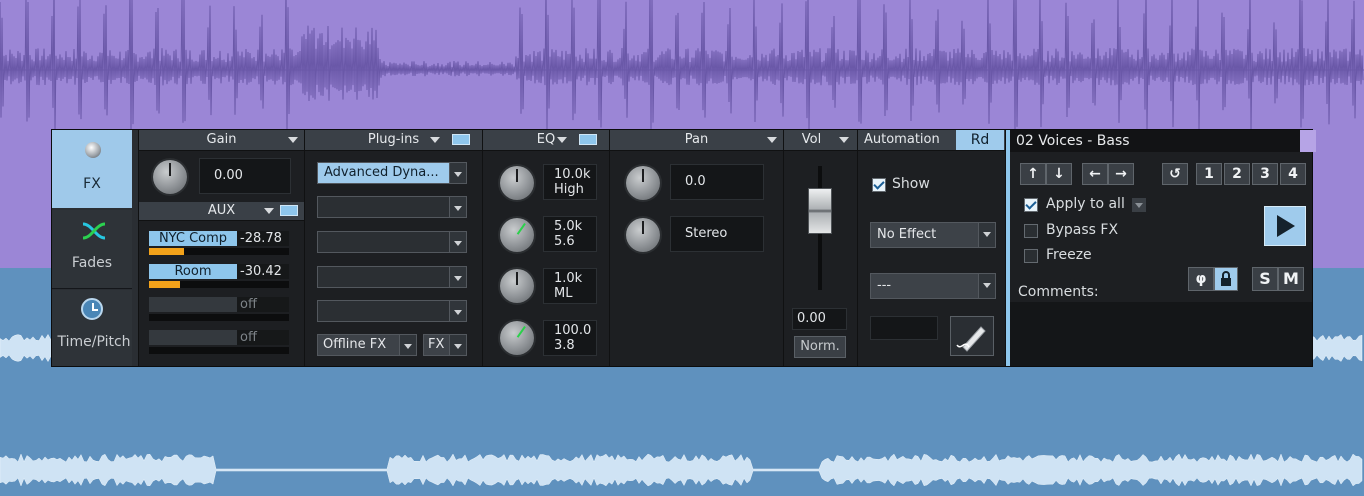  What do you see at coordinates (569, 189) in the screenshot?
I see `eq-band-param: High` at bounding box center [569, 189].